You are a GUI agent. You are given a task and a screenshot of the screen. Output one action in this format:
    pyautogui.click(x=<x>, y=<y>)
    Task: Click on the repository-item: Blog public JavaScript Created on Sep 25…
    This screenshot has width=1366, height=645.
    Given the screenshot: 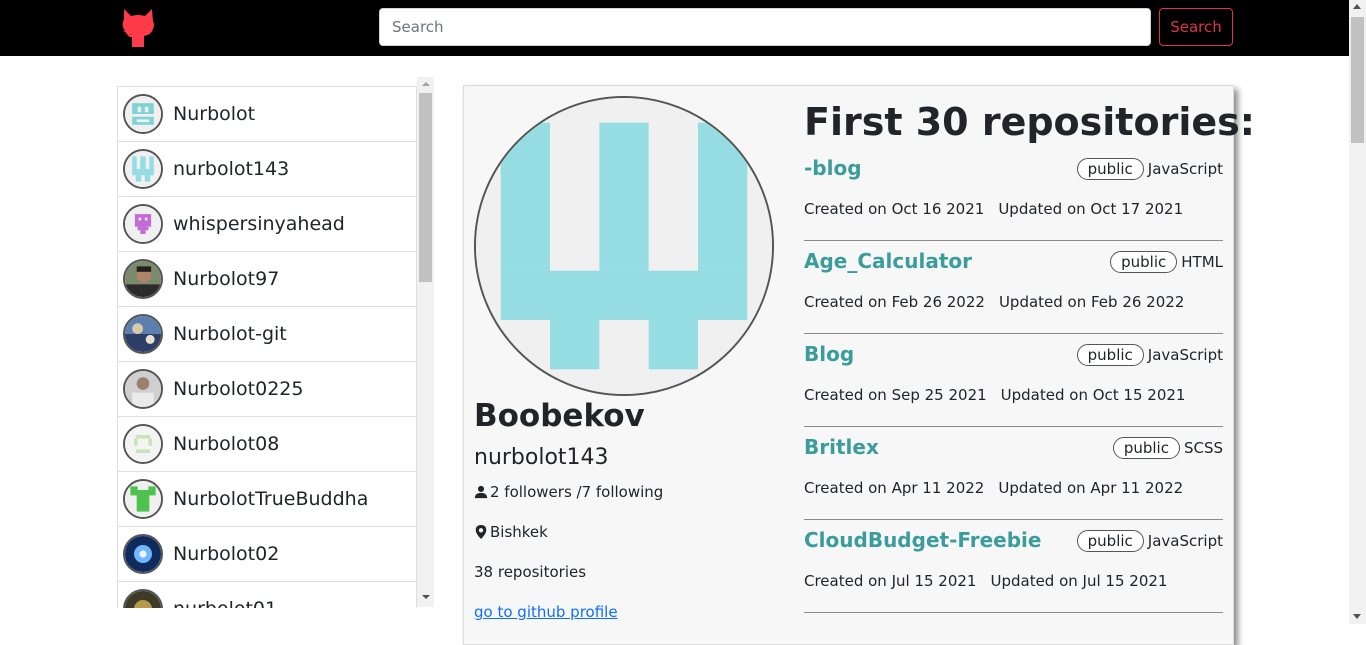 What is the action you would take?
    pyautogui.click(x=1013, y=380)
    